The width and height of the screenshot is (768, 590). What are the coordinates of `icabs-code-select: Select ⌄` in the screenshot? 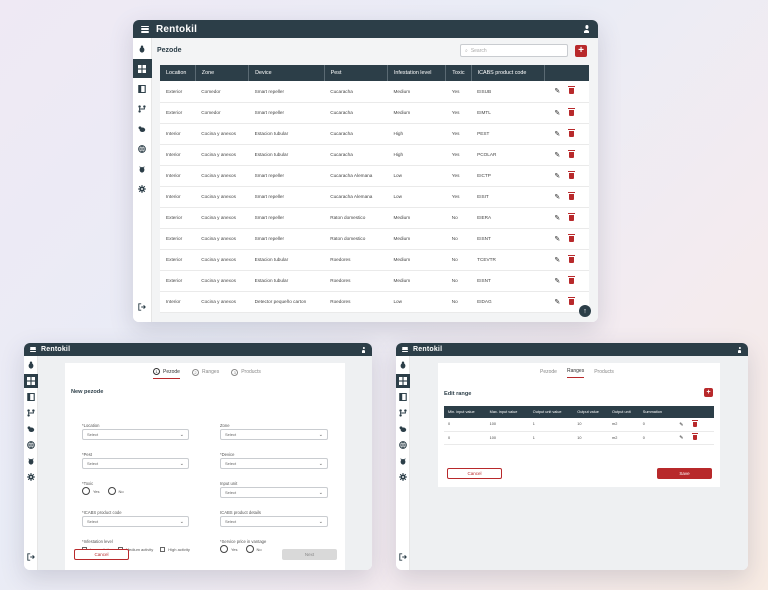 It's located at (135, 521).